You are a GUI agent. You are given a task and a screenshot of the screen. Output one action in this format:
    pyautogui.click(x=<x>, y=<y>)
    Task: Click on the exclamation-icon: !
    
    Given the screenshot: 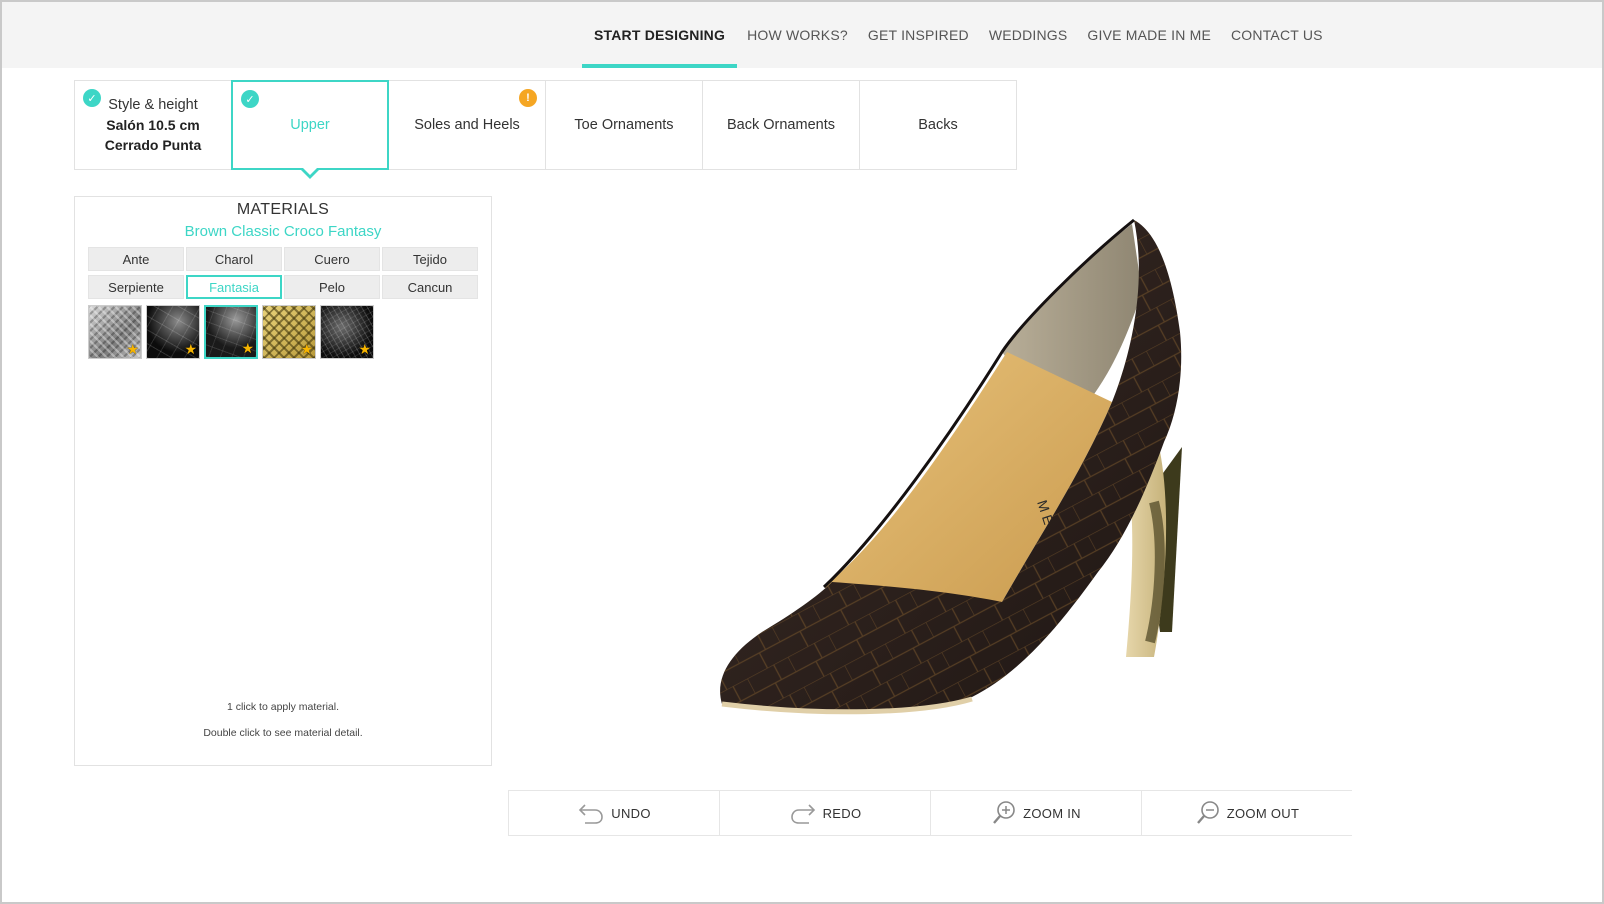 What is the action you would take?
    pyautogui.click(x=528, y=98)
    